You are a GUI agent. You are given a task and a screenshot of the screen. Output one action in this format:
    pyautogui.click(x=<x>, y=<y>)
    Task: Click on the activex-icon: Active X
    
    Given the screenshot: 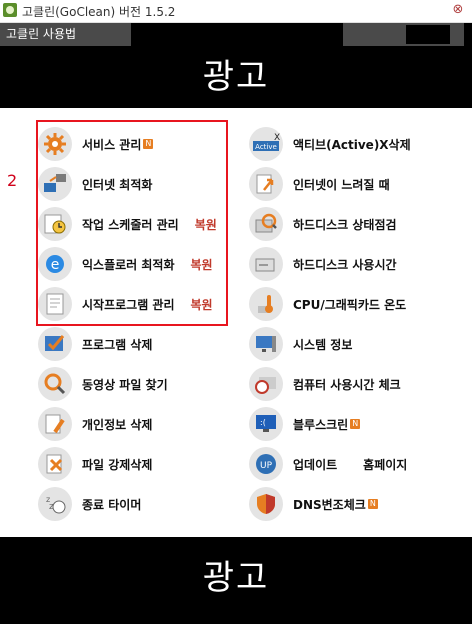 What is the action you would take?
    pyautogui.click(x=266, y=144)
    